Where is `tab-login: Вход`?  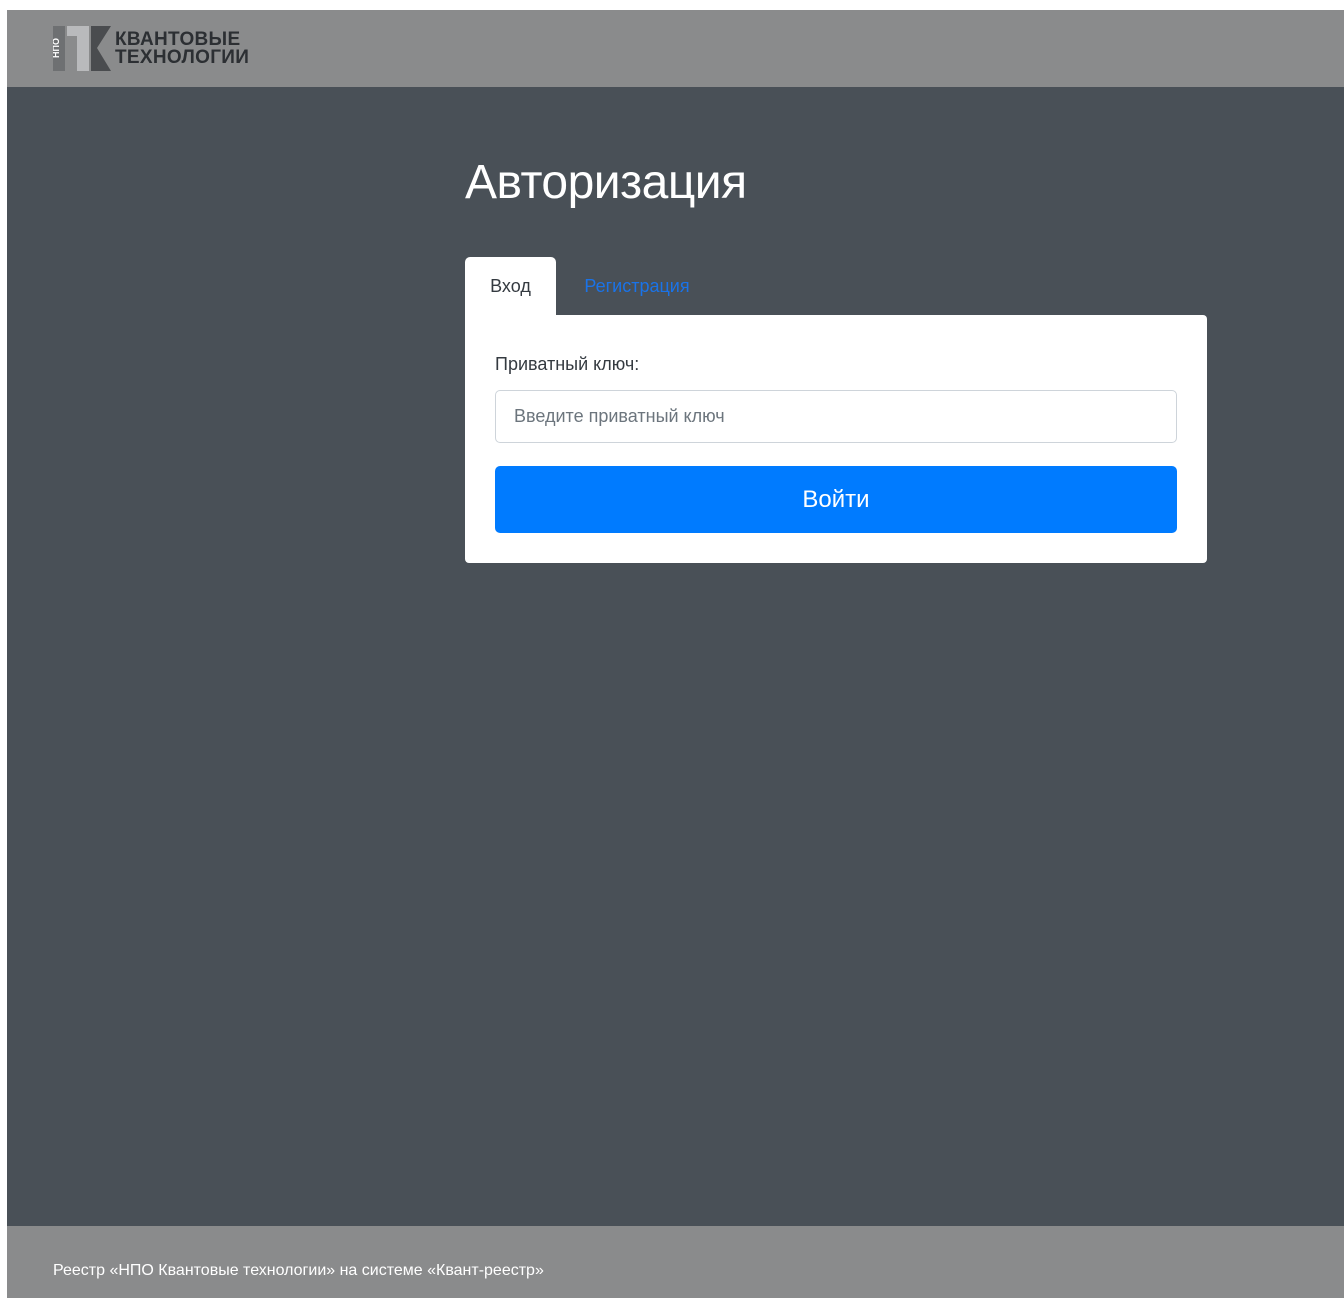 tab-login: Вход is located at coordinates (510, 286).